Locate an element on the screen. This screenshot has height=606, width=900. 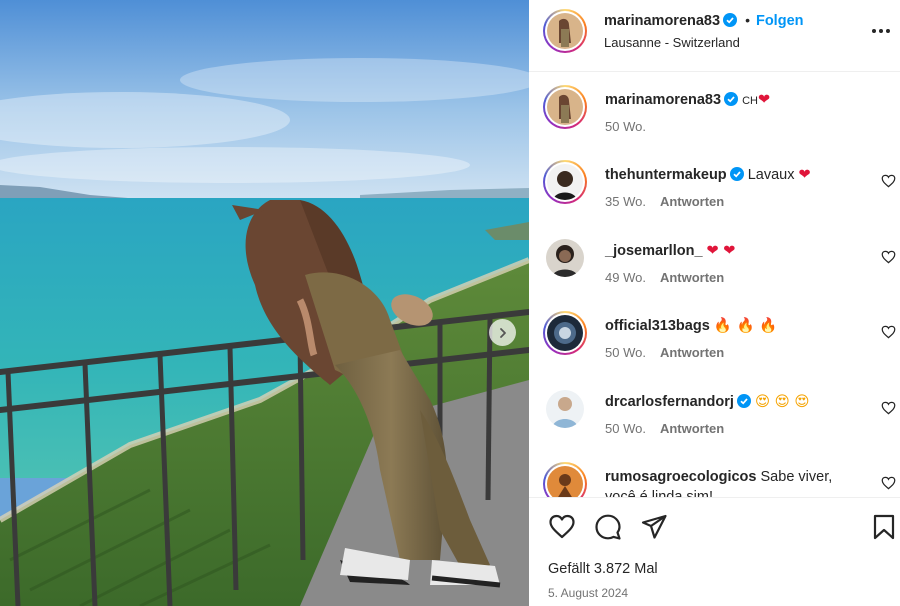
comment-username: _josemarllon_ is located at coordinates (654, 251).